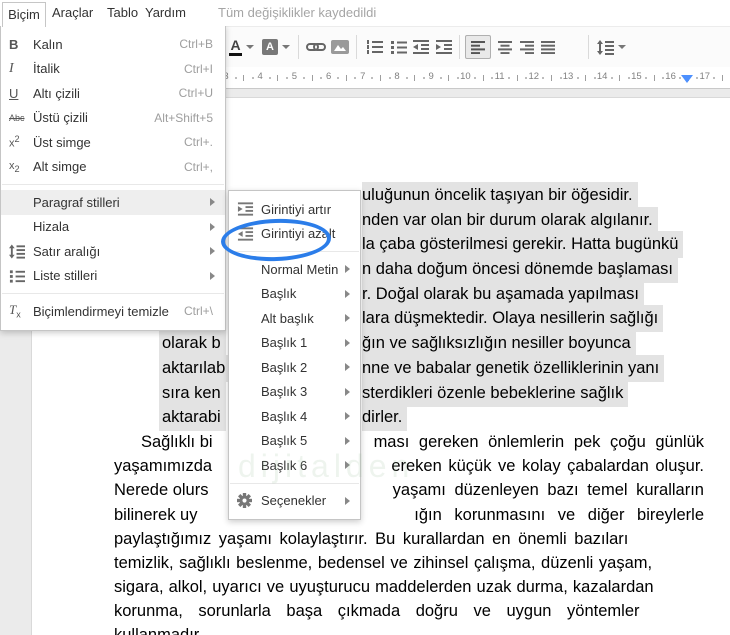 Image resolution: width=730 pixels, height=635 pixels. What do you see at coordinates (113, 202) in the screenshot?
I see `menu-item-paragraf-stilleri: Paragraf stilleri` at bounding box center [113, 202].